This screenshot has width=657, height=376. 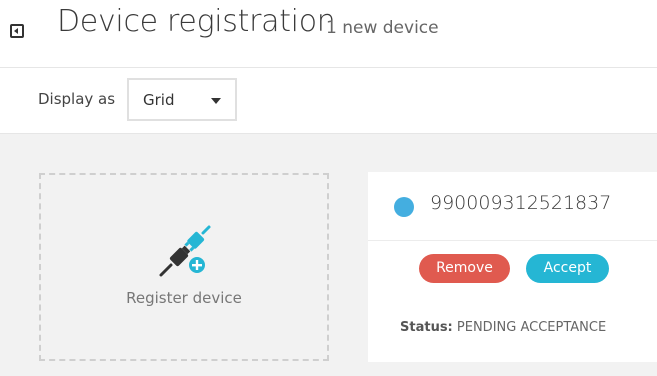 What do you see at coordinates (77, 99) in the screenshot?
I see `display-as-label: Display as` at bounding box center [77, 99].